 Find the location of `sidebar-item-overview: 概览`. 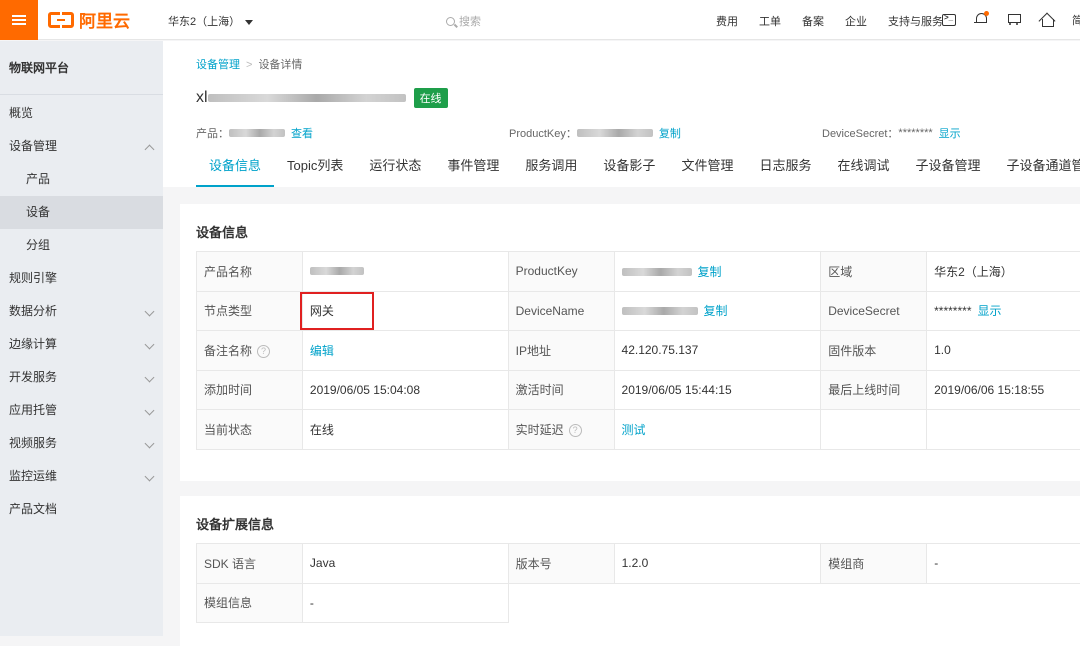

sidebar-item-overview: 概览 is located at coordinates (81, 113).